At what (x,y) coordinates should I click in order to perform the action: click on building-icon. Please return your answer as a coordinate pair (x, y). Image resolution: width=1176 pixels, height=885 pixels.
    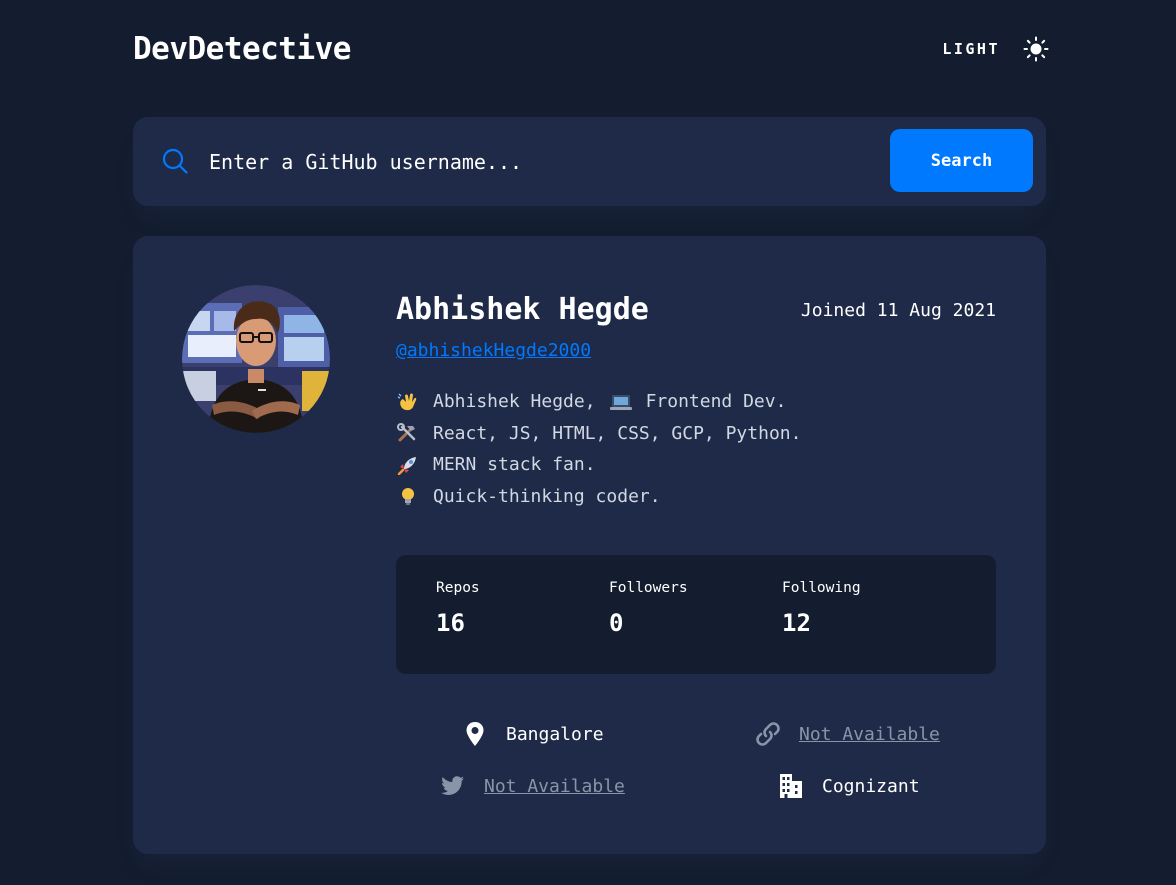
    Looking at the image, I should click on (791, 786).